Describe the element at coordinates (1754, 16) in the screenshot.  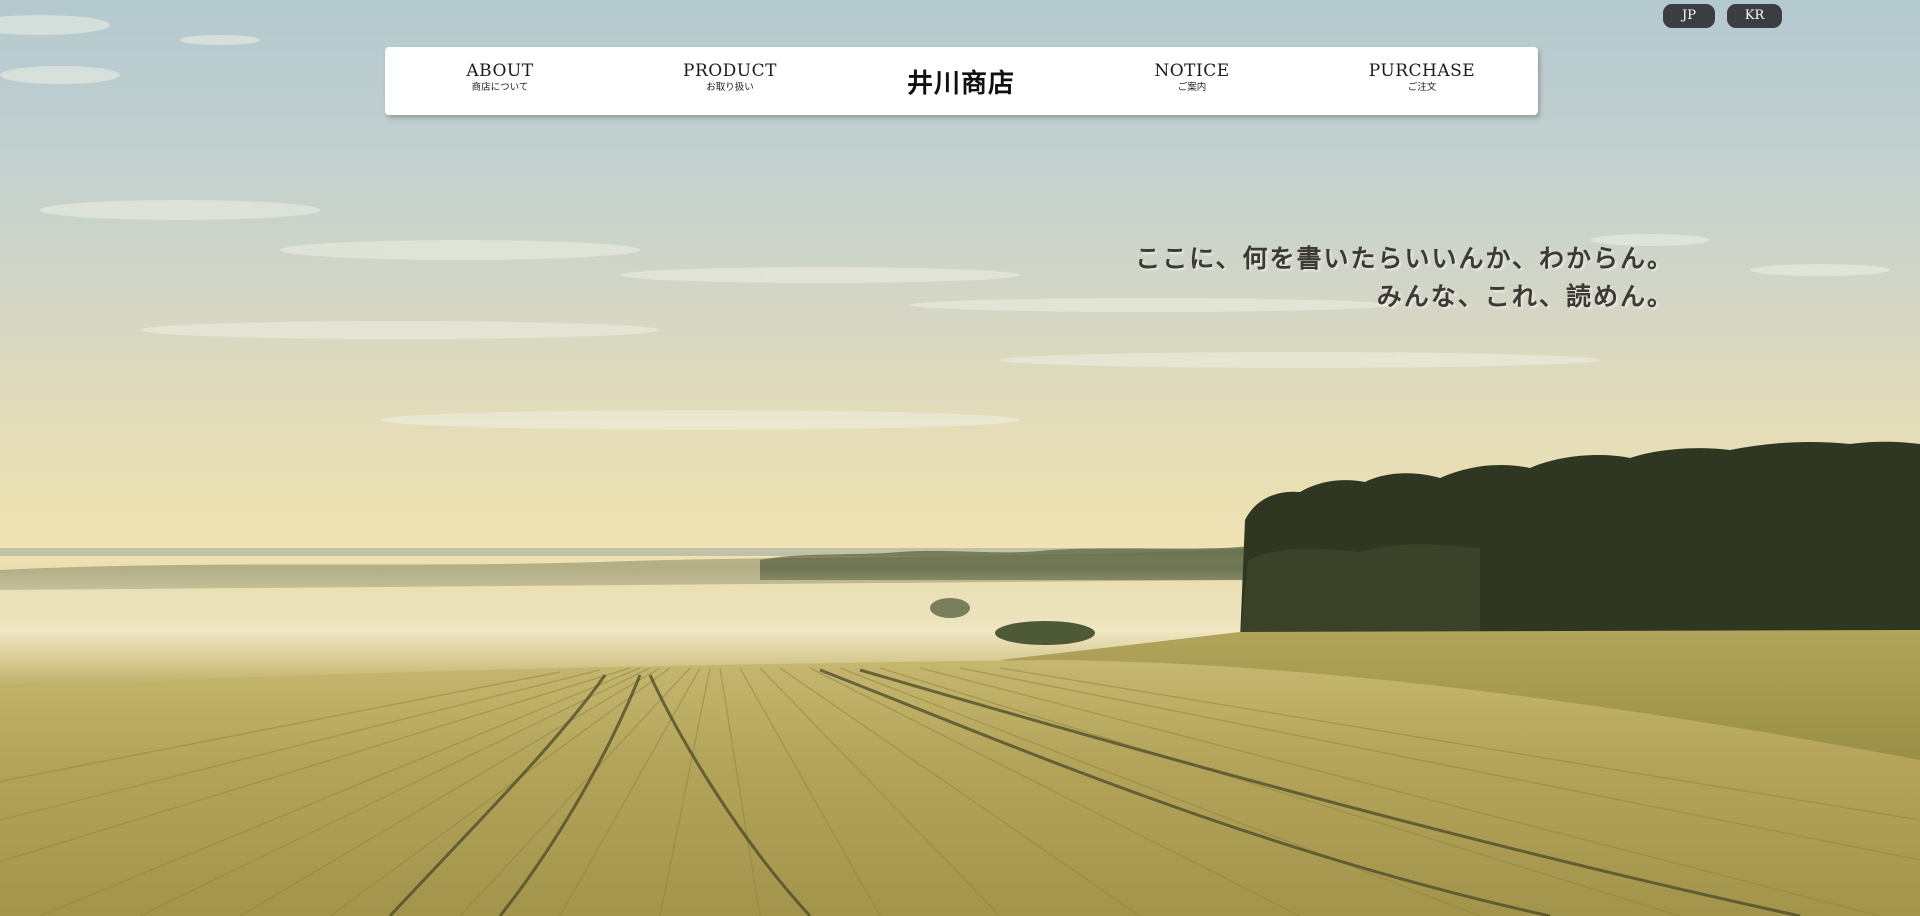
I see `language-kr-button: KR` at that location.